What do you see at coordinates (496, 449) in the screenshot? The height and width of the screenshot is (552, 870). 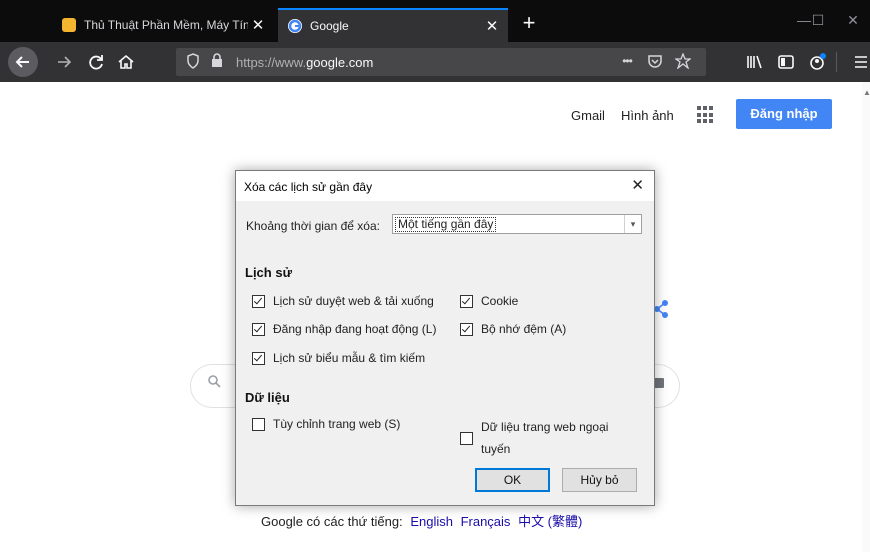 I see `checkbox-label-line2: tuyến` at bounding box center [496, 449].